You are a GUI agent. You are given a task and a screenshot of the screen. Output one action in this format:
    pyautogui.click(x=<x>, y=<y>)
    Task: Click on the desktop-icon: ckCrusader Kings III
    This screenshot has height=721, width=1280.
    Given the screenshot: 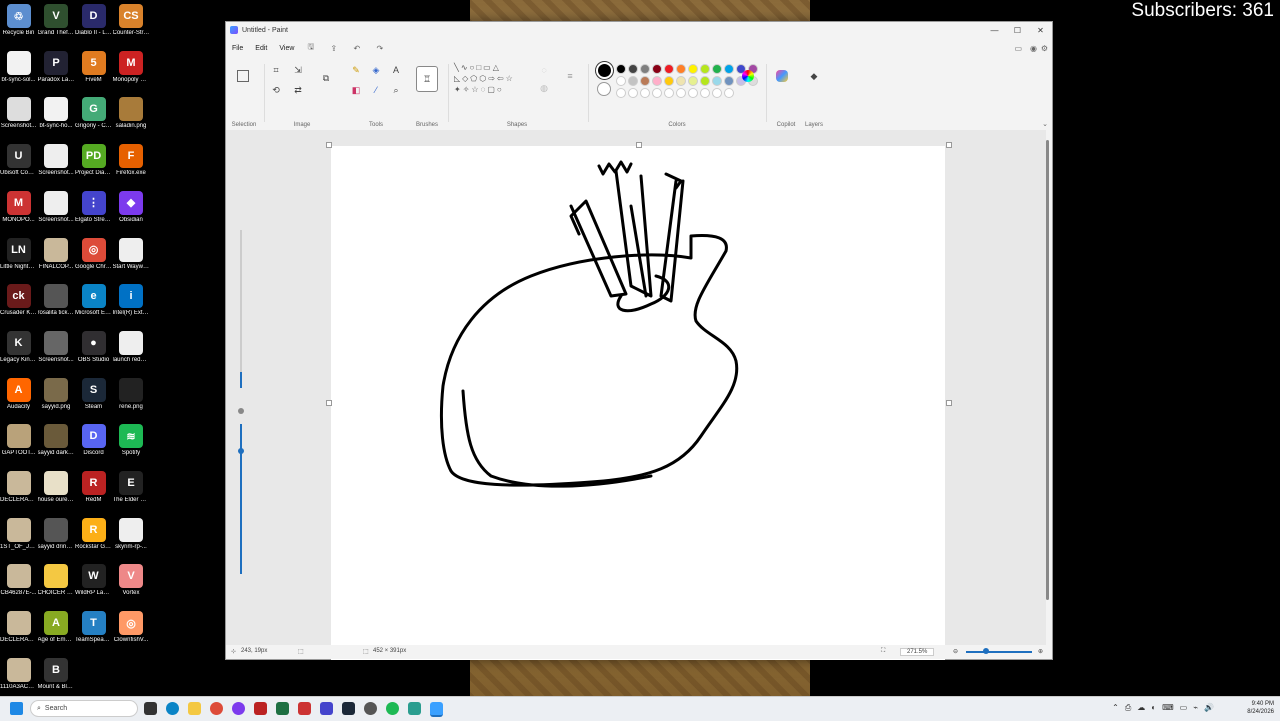 What is the action you would take?
    pyautogui.click(x=18, y=300)
    